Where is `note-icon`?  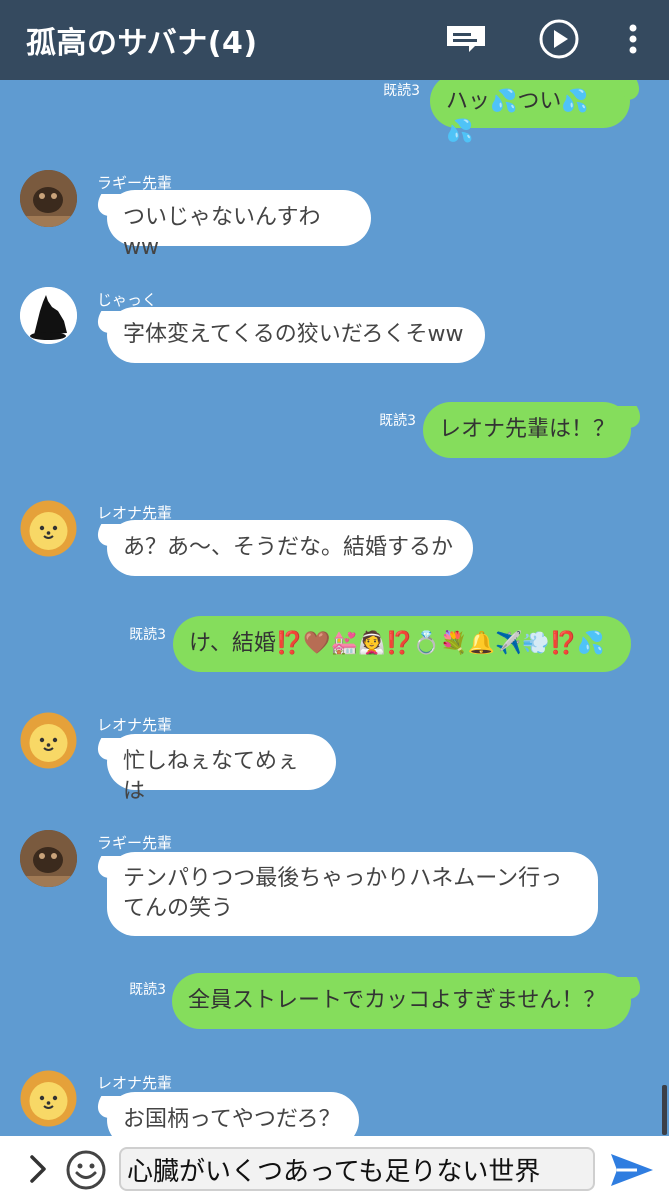
note-icon is located at coordinates (466, 39).